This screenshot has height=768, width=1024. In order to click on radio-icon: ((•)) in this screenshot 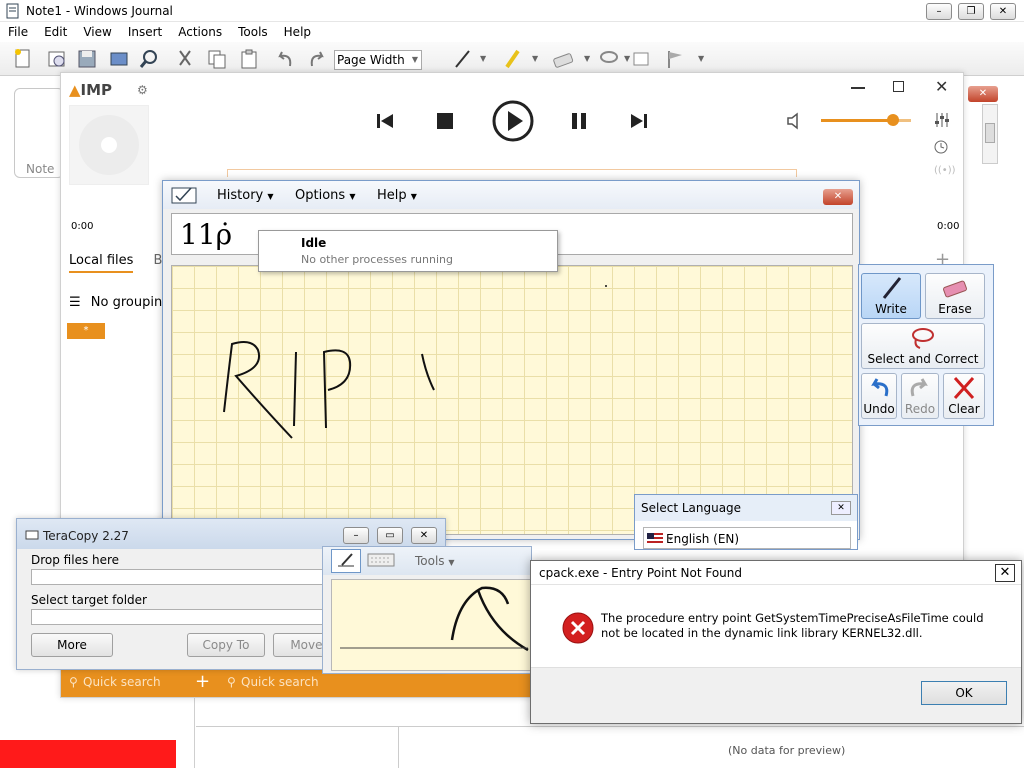, I will do `click(945, 170)`.